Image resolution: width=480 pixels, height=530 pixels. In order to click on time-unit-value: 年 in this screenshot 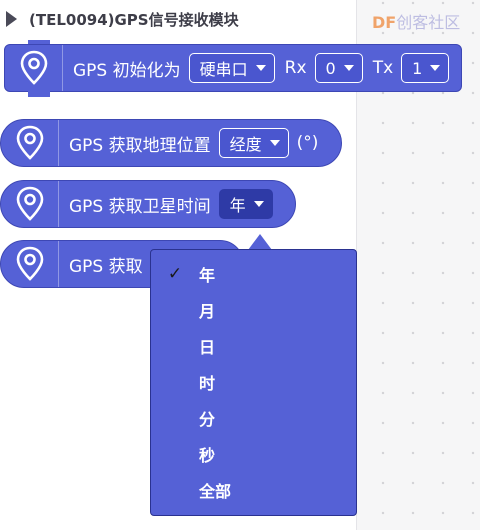, I will do `click(237, 205)`.